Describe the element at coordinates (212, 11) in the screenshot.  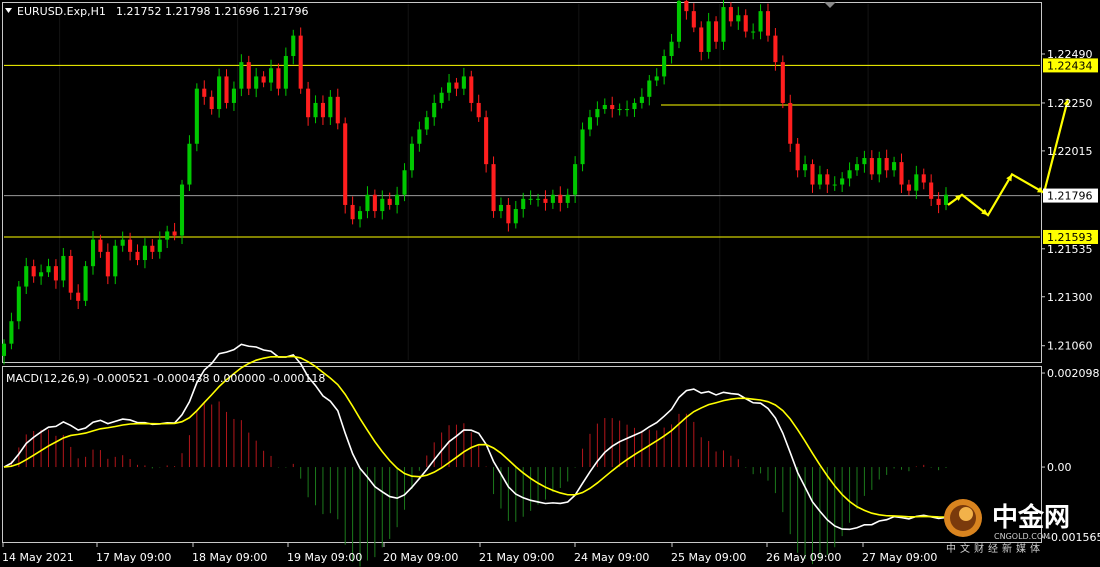
I see `chart-ohlc-label: 1.21752 1.21798 1.21696 1.21796` at that location.